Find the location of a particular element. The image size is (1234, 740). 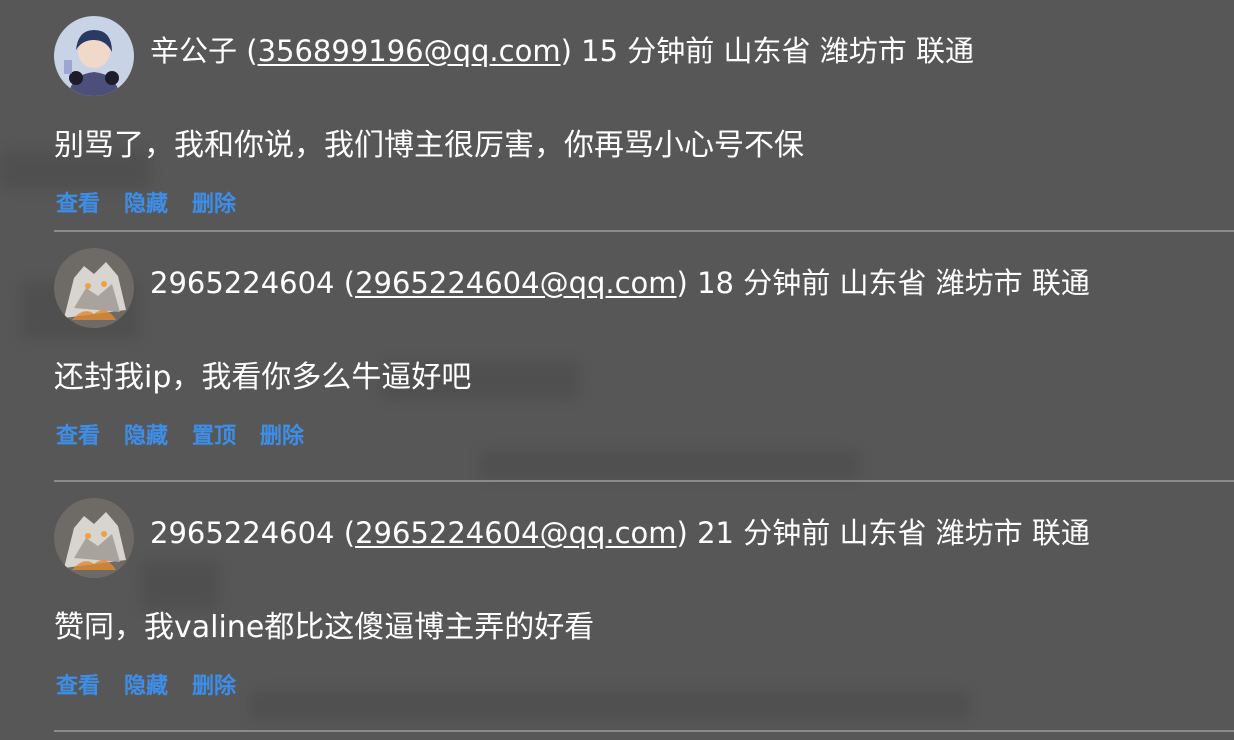

comment-content: 别骂了，我和你说，我们博主很厉害，你再骂小心号不保 is located at coordinates (429, 145).